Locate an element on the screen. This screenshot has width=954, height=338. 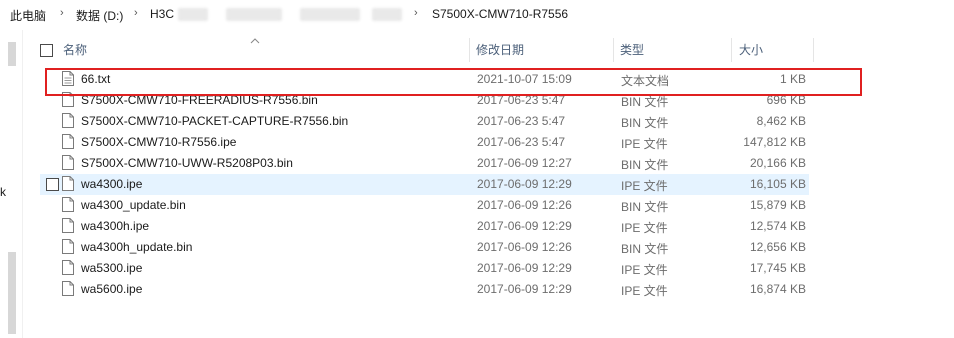
column-header-type: 类型 is located at coordinates (632, 50).